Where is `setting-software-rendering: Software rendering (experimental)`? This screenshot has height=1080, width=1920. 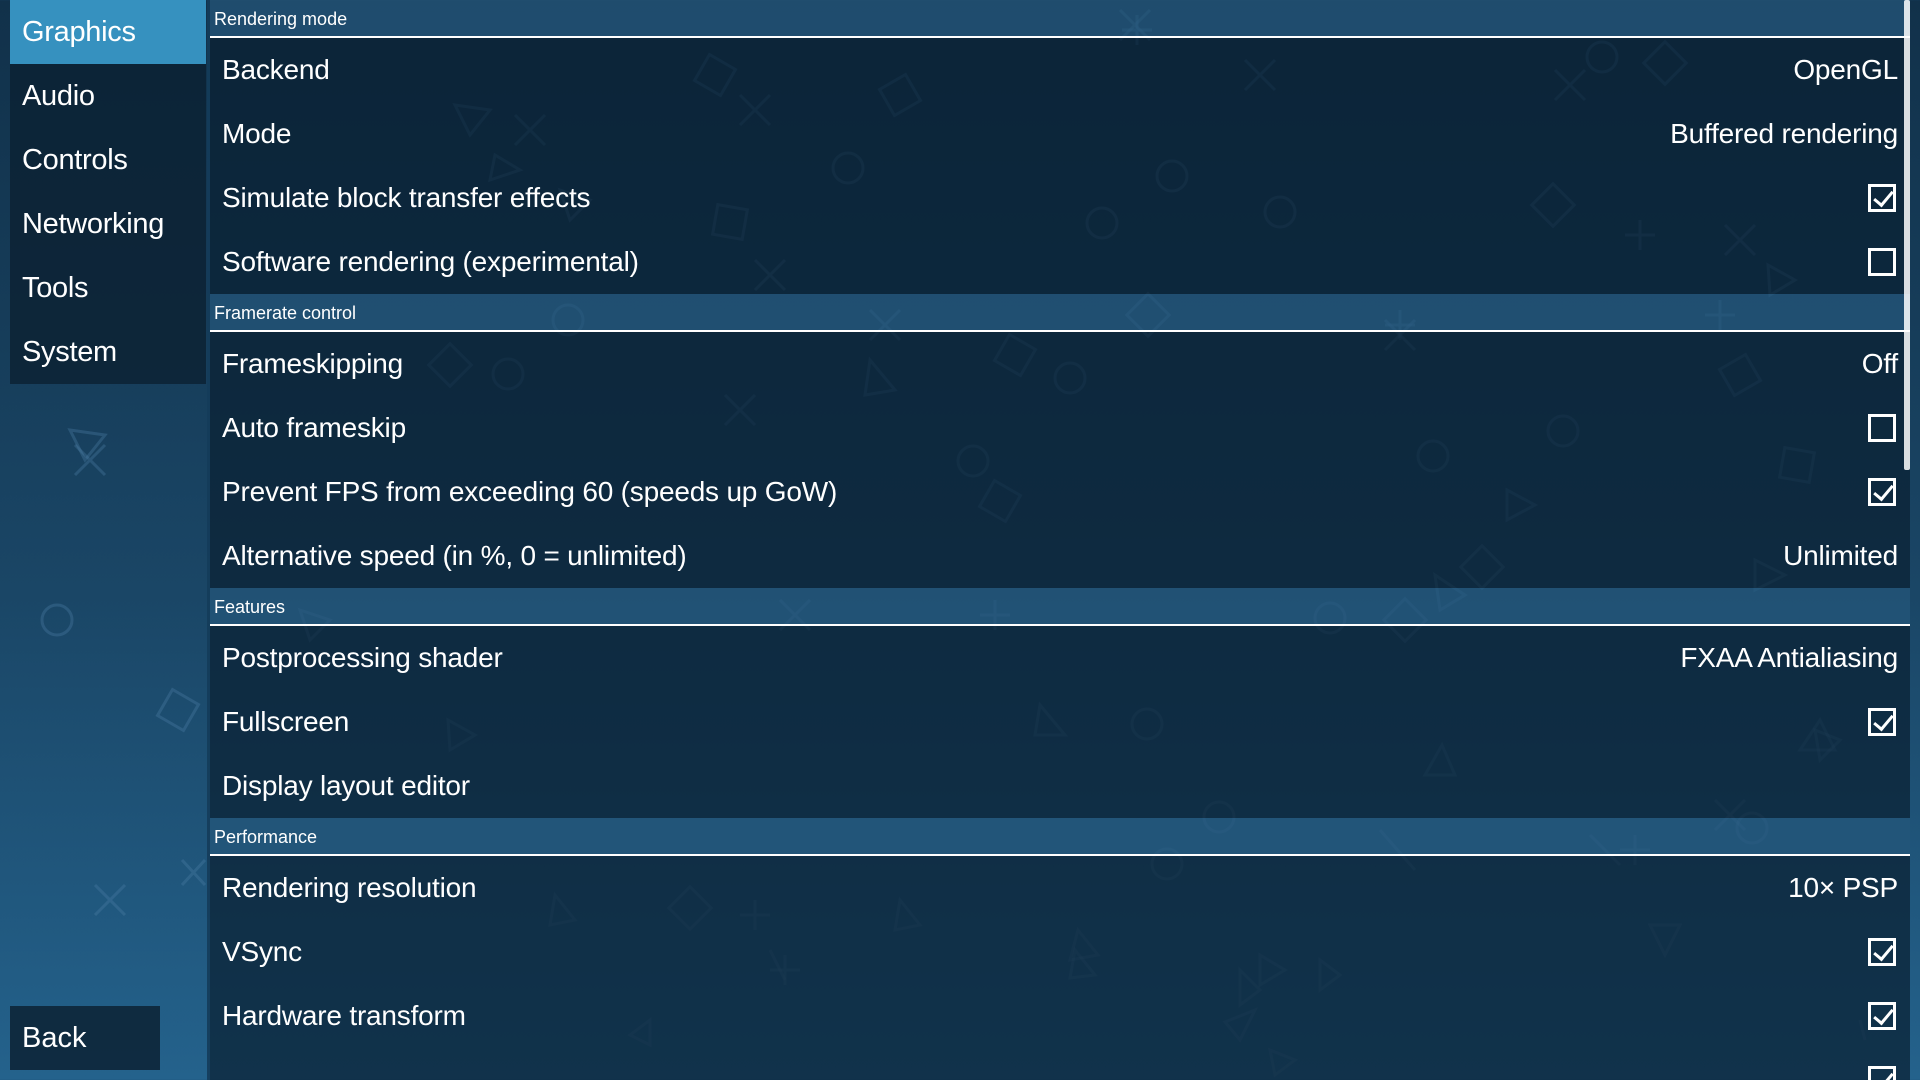
setting-software-rendering: Software rendering (experimental) is located at coordinates (1060, 262).